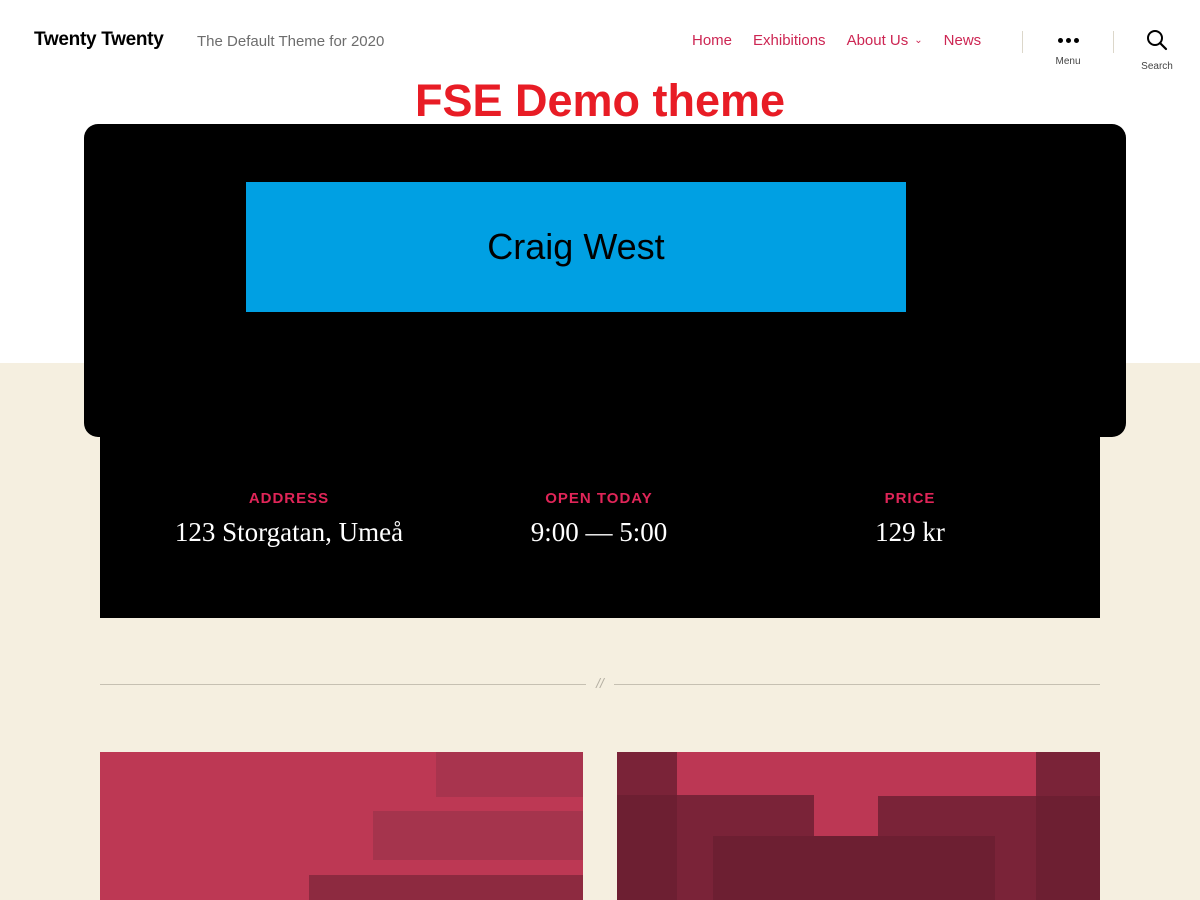 This screenshot has width=1200, height=900. Describe the element at coordinates (836, 40) in the screenshot. I see `primary-navigation: Home Exhibitions About Us ⌄ News` at that location.